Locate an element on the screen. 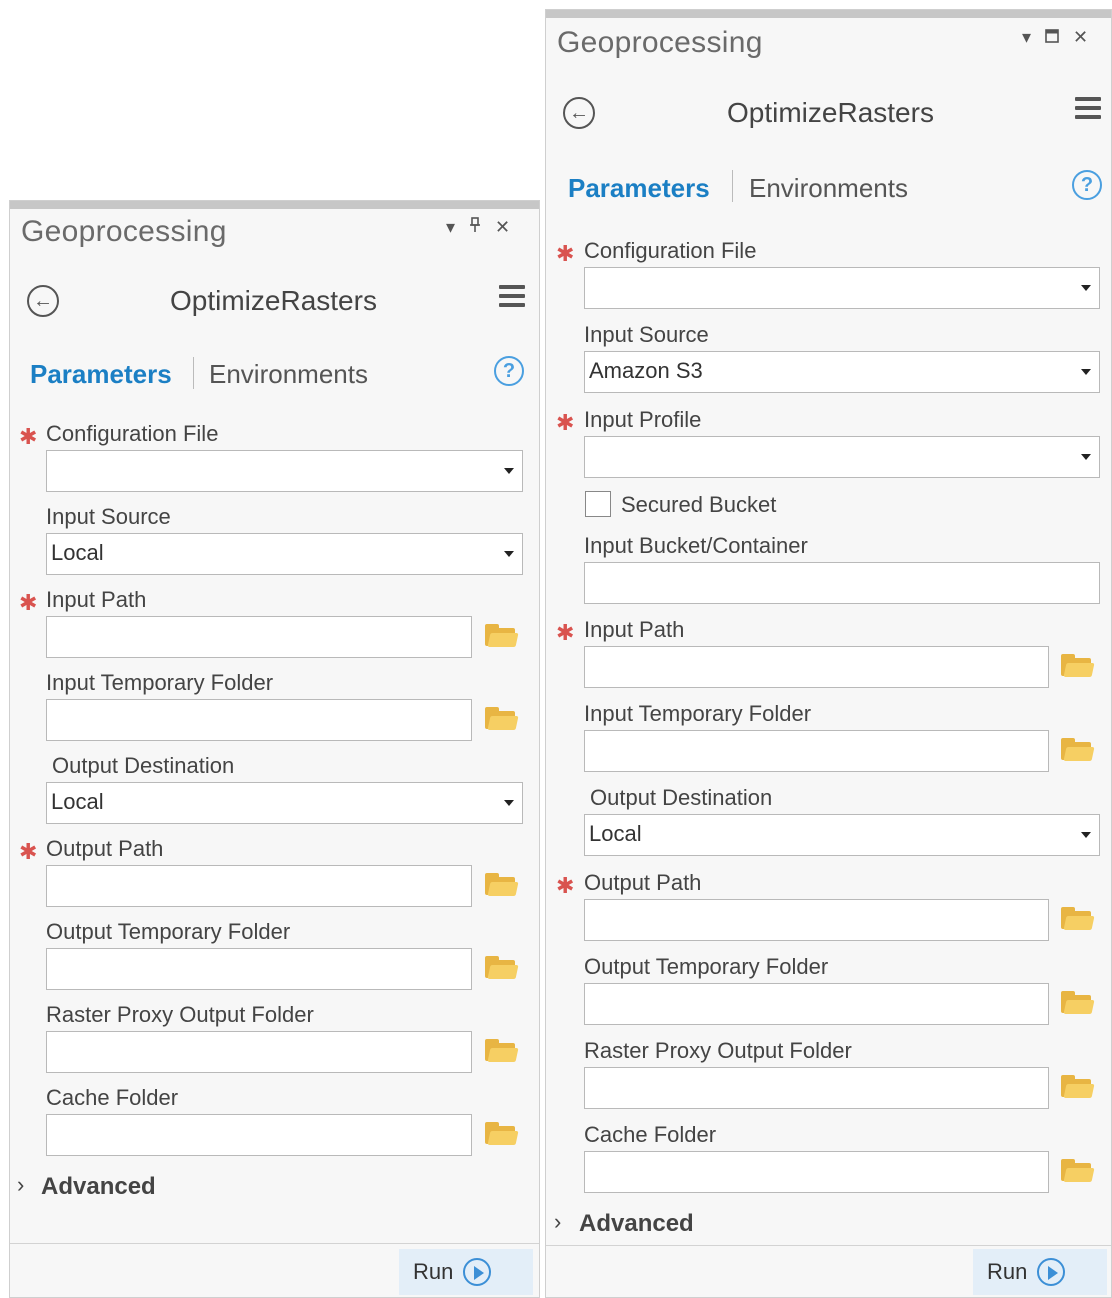  field-label: Configuration File is located at coordinates (132, 433).